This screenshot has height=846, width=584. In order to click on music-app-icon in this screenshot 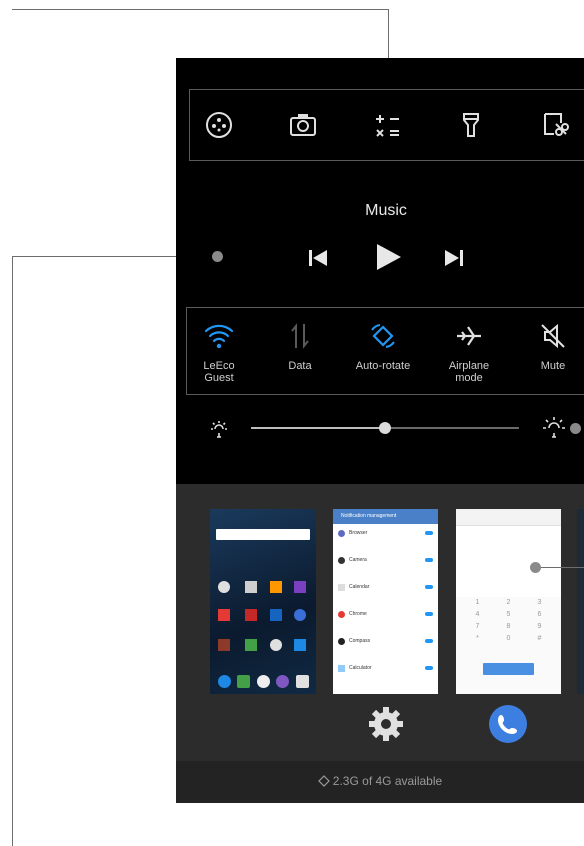, I will do `click(300, 587)`.